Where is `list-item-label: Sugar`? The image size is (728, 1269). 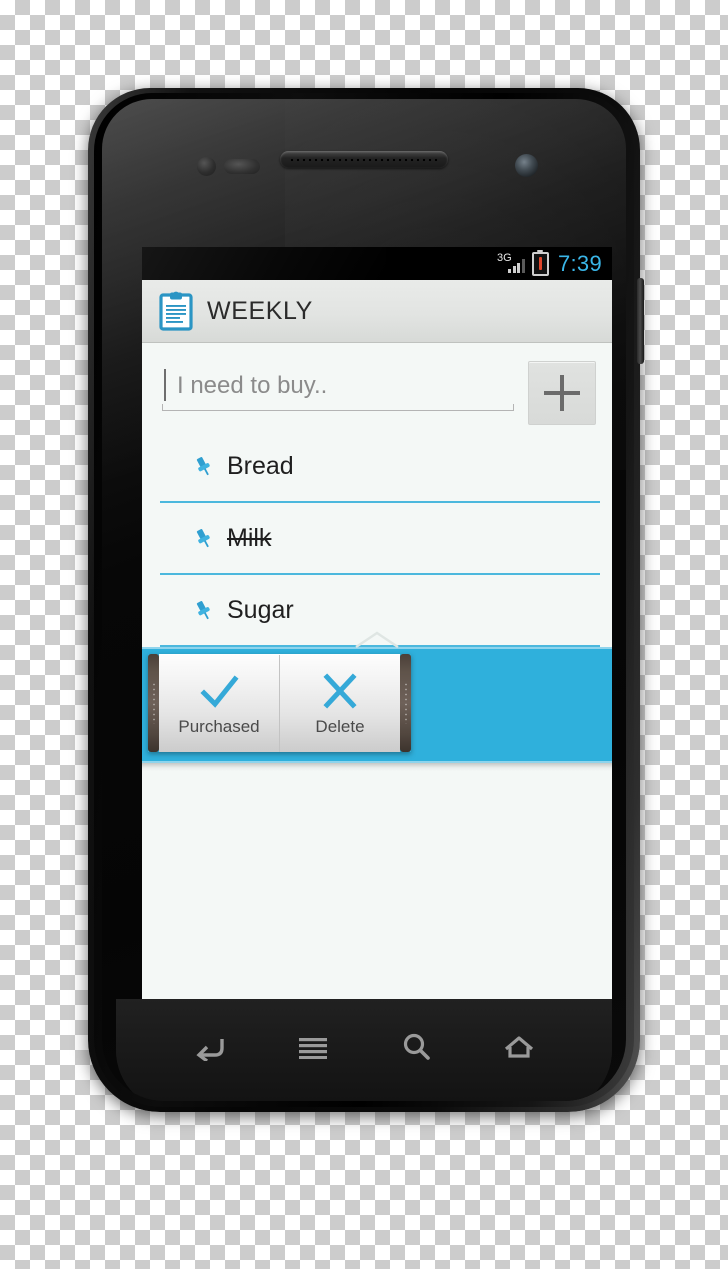
list-item-label: Sugar is located at coordinates (260, 609).